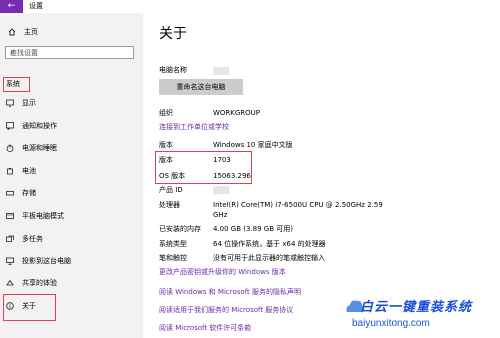  Describe the element at coordinates (253, 145) in the screenshot. I see `edition-value: Windows 10 家庭中文版` at that location.